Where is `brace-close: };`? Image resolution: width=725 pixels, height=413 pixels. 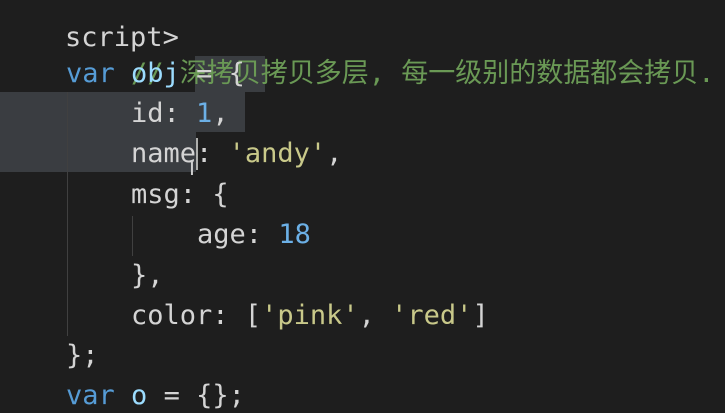 brace-close: }; is located at coordinates (82, 355).